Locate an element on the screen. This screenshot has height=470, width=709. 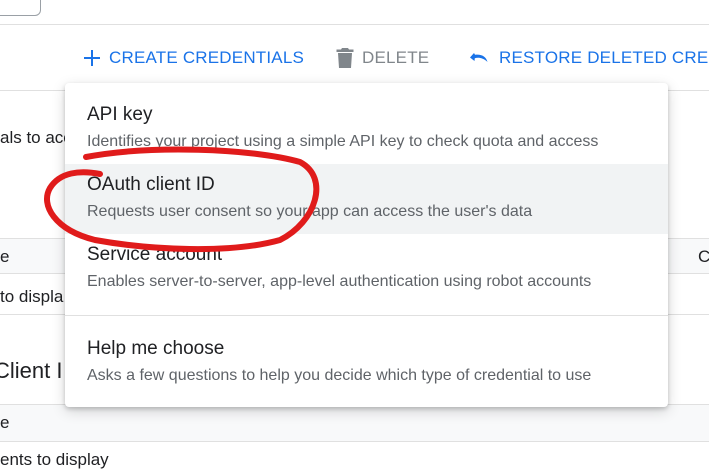
oauth-col-name: e is located at coordinates (5, 422).